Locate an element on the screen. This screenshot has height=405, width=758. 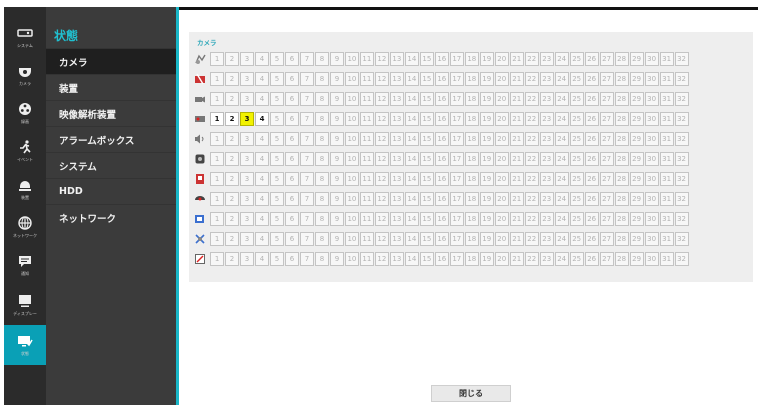
motion-icon is located at coordinates (200, 159).